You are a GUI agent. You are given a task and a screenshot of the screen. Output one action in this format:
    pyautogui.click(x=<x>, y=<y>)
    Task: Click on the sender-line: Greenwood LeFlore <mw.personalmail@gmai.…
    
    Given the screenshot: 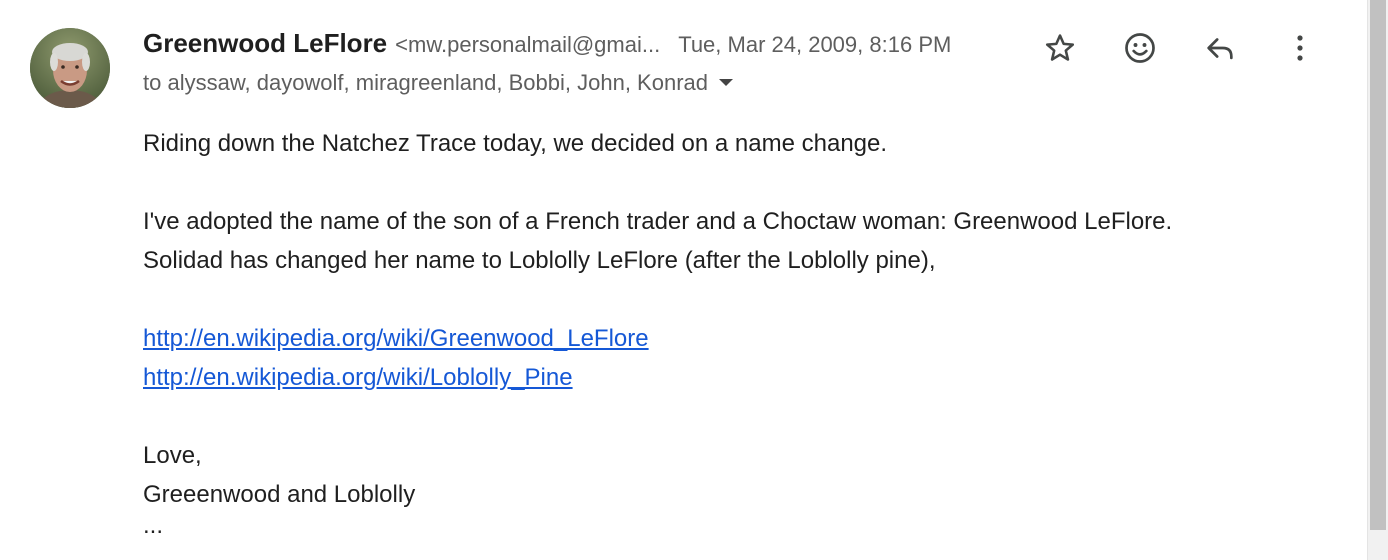 What is the action you would take?
    pyautogui.click(x=663, y=47)
    